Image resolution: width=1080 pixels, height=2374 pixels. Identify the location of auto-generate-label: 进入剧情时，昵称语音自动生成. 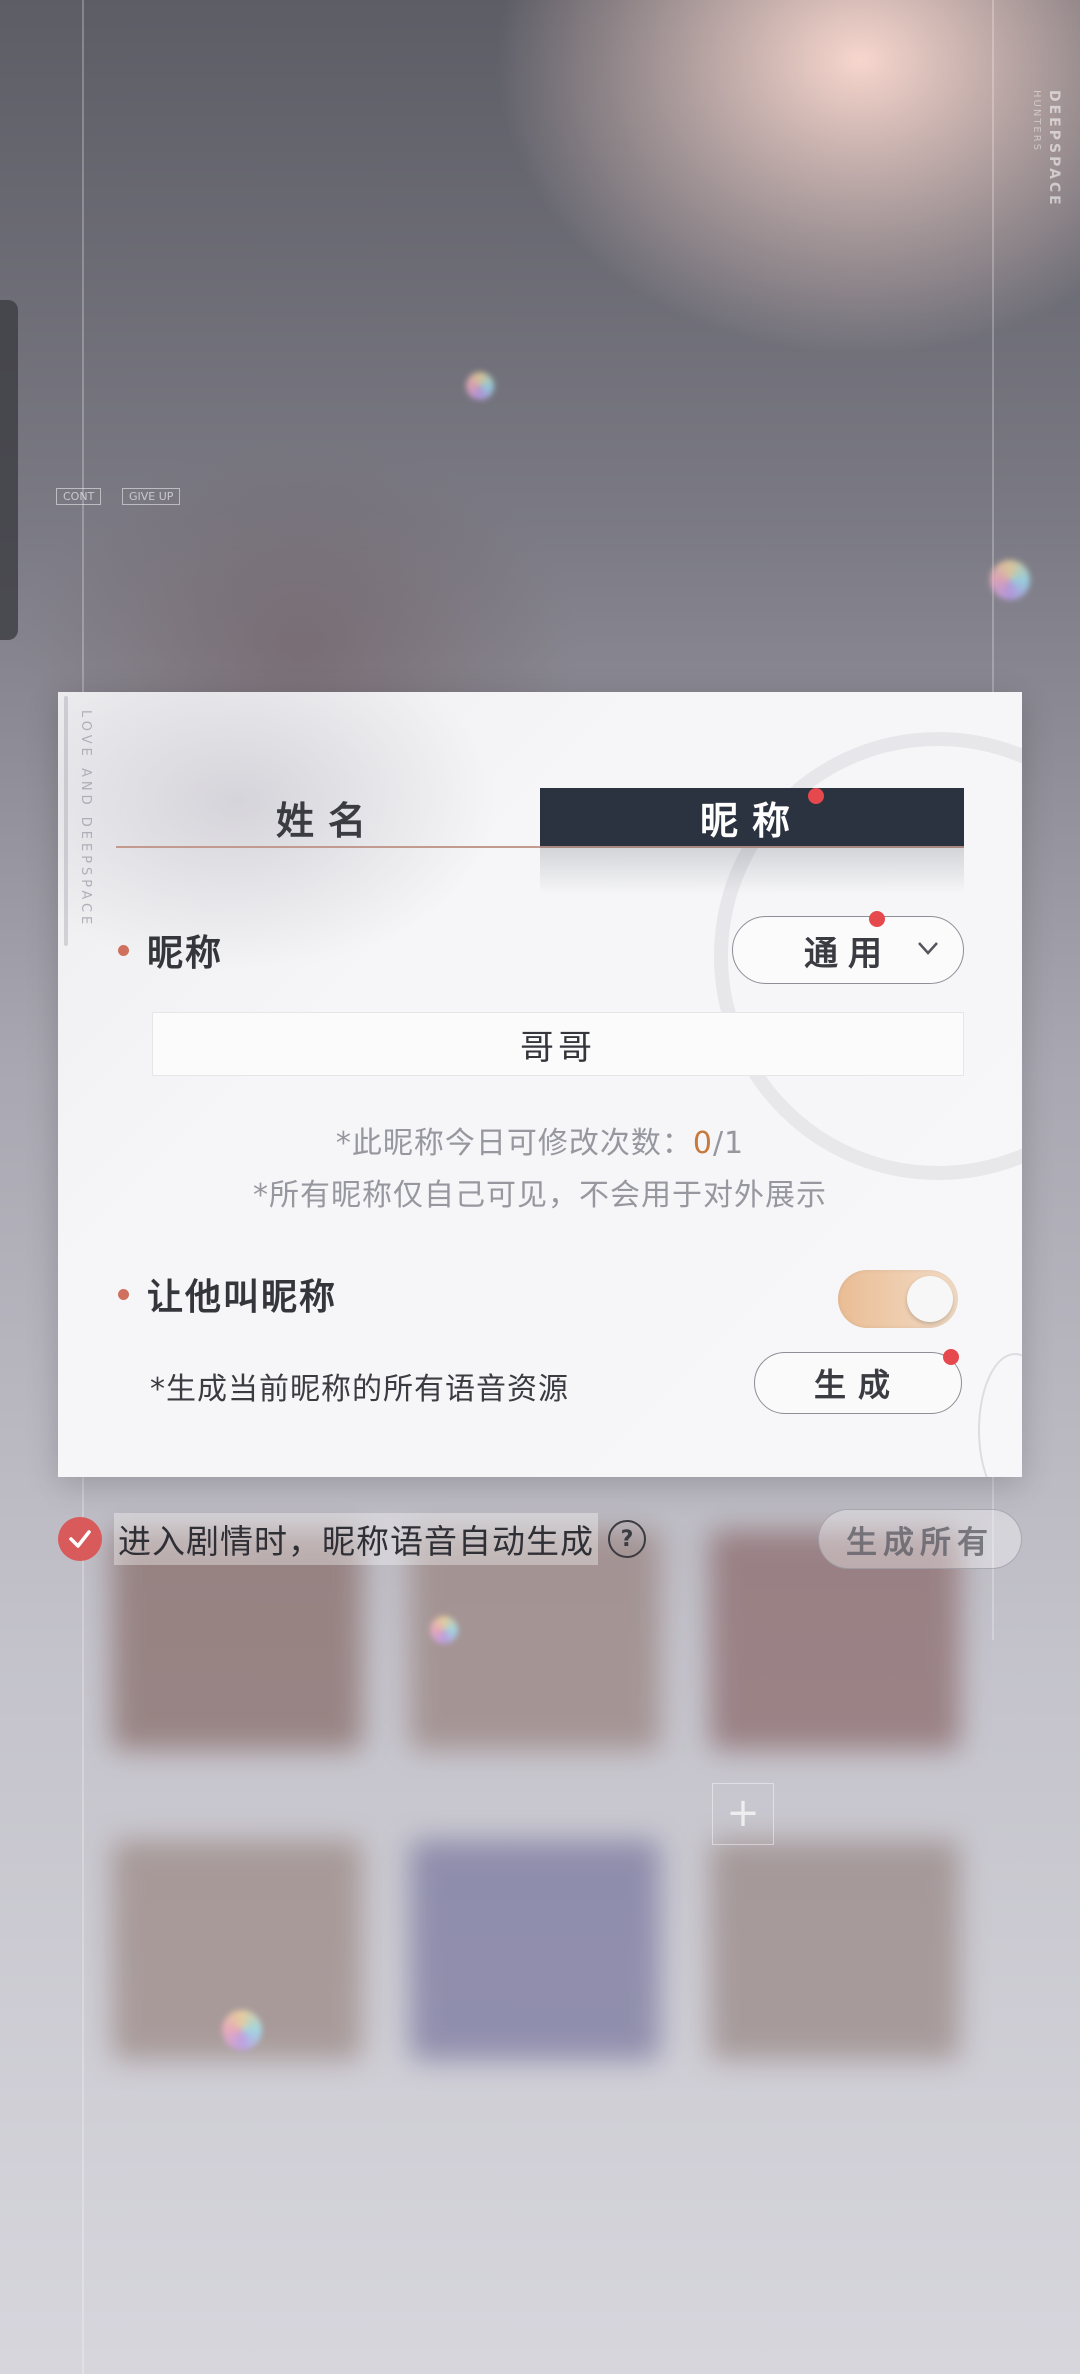
(356, 1539).